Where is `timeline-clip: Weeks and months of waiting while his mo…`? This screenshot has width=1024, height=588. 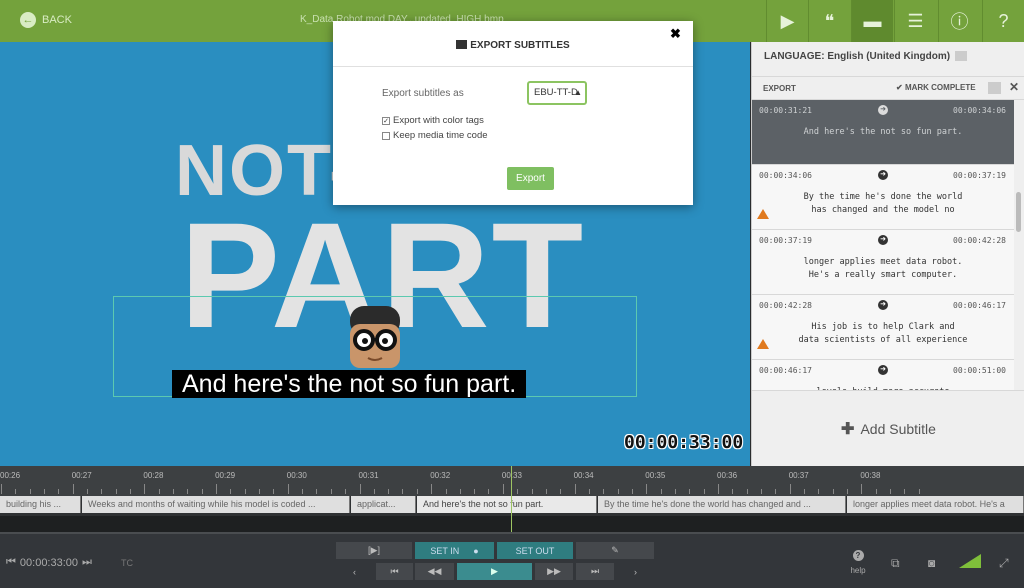
timeline-clip: Weeks and months of waiting while his mo… is located at coordinates (216, 504).